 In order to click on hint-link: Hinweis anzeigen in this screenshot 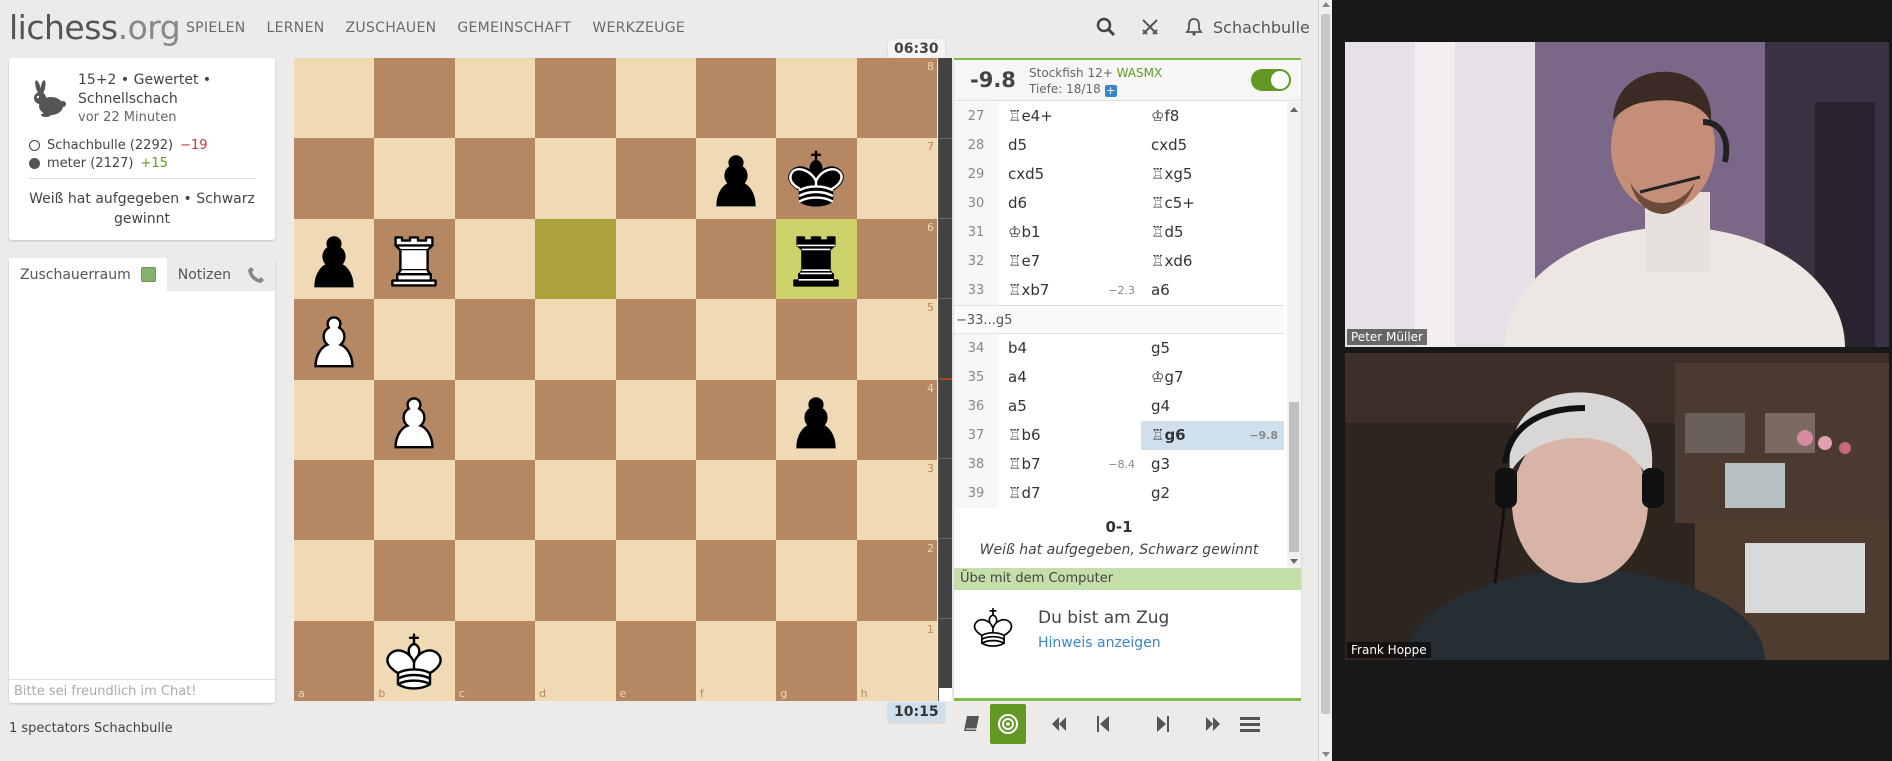, I will do `click(1099, 643)`.